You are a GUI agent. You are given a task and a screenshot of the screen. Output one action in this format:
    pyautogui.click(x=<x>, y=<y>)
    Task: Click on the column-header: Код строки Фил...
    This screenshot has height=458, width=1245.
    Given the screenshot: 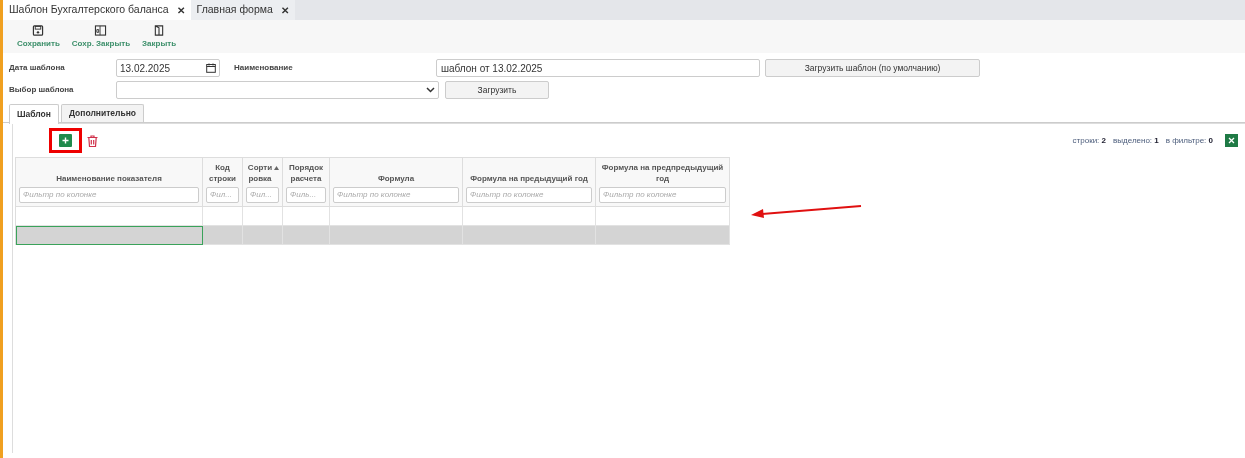 What is the action you would take?
    pyautogui.click(x=223, y=182)
    